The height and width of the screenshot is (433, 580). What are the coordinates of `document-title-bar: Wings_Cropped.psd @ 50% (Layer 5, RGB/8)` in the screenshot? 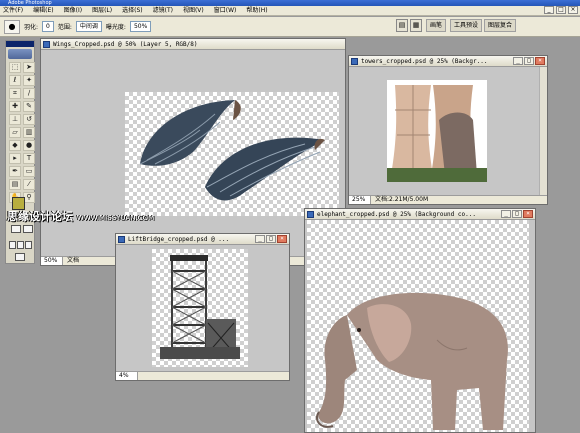 It's located at (193, 44).